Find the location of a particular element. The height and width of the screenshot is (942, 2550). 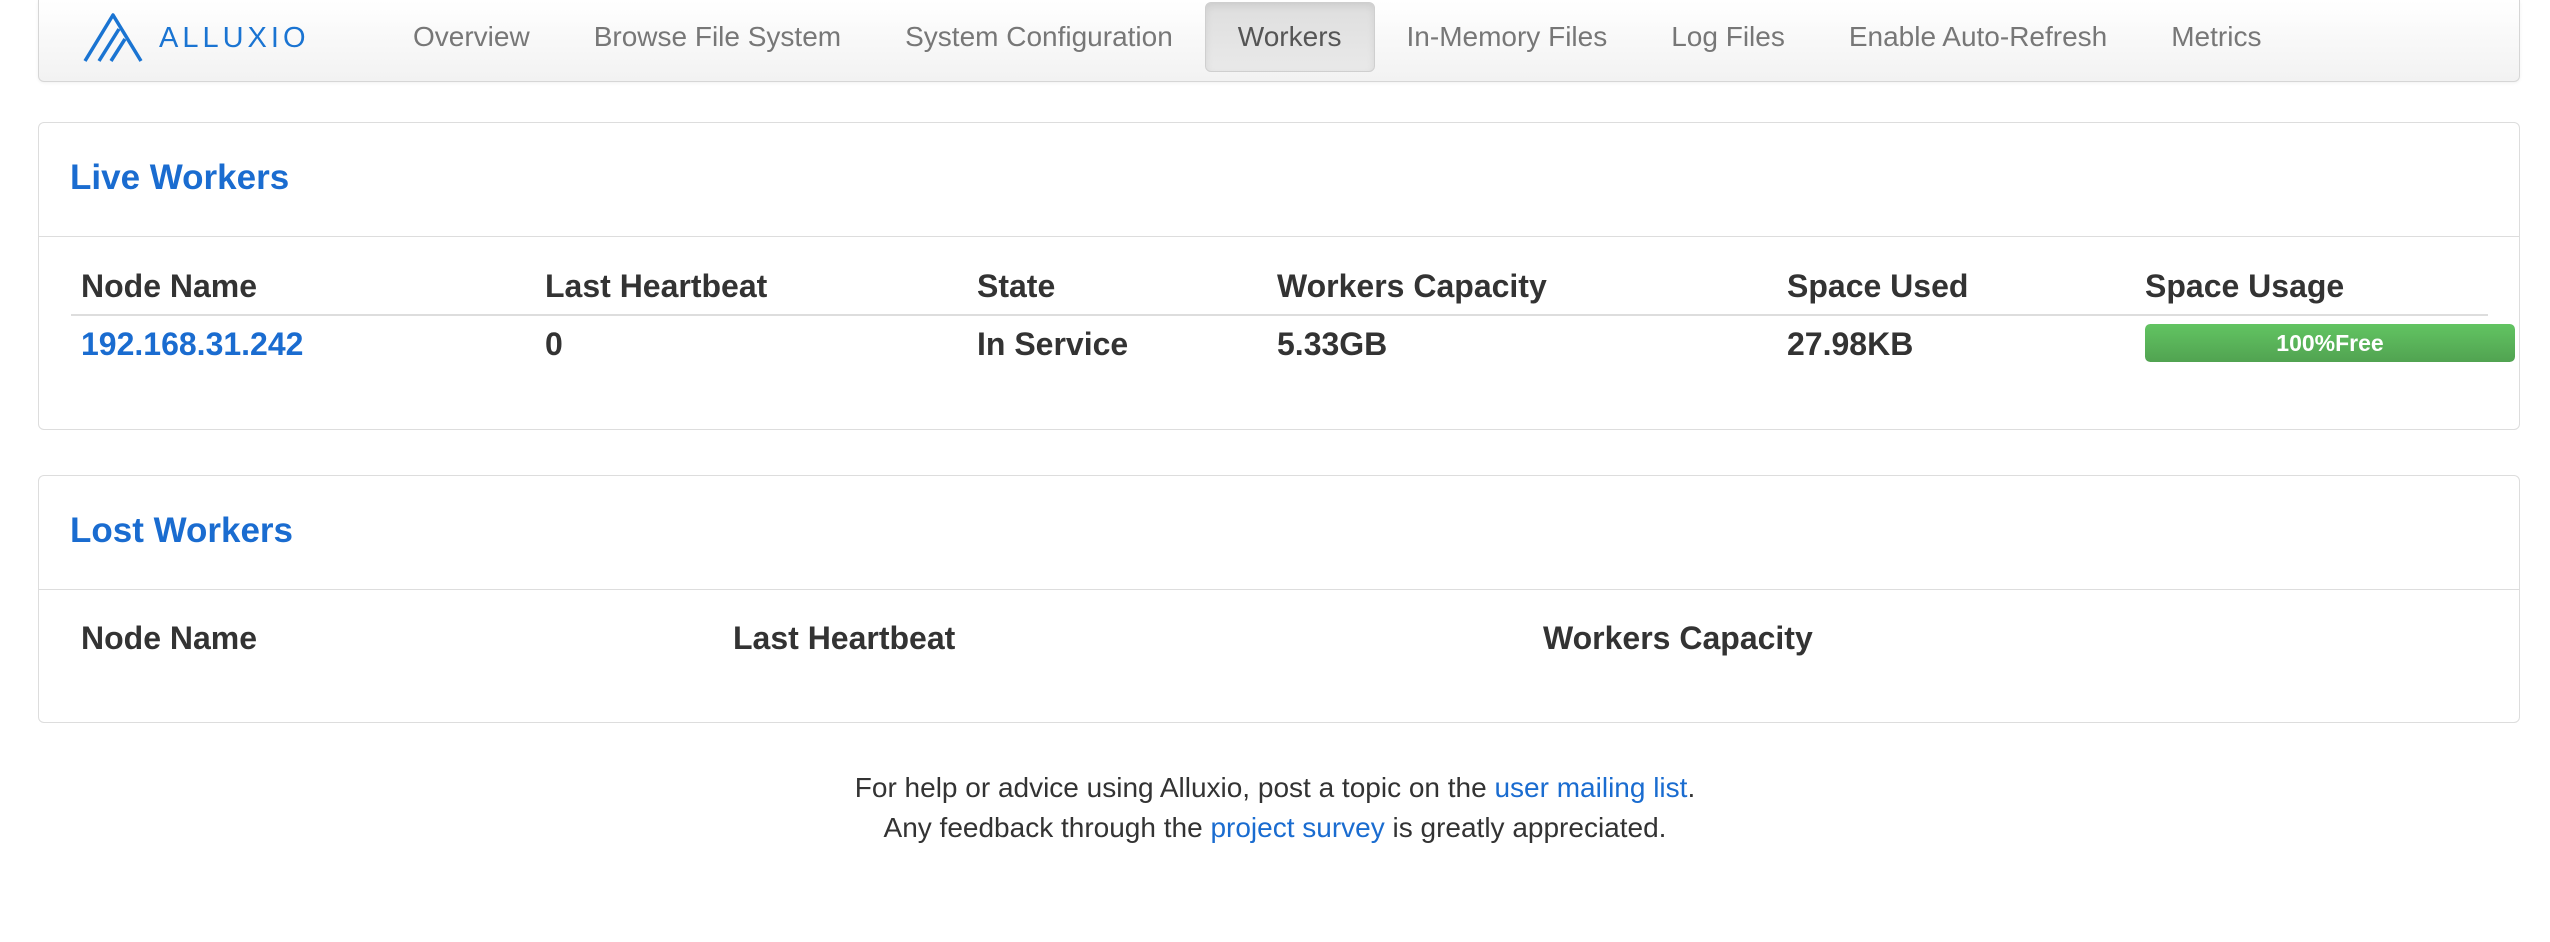

col-state: State is located at coordinates (1016, 286).